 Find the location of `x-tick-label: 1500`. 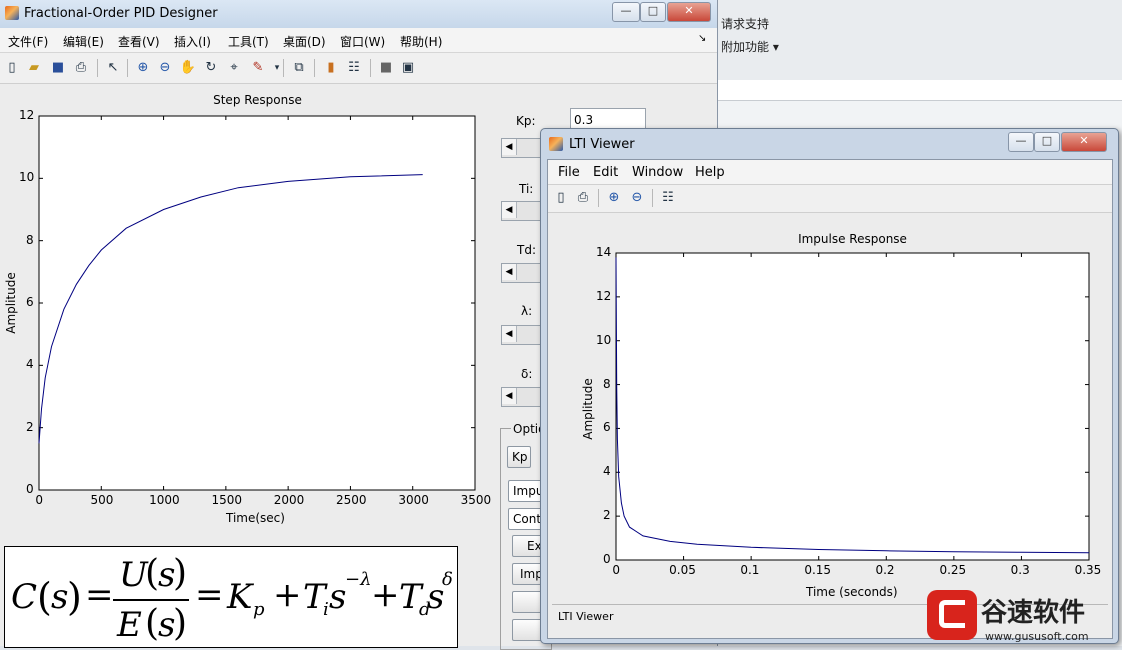

x-tick-label: 1500 is located at coordinates (226, 500).